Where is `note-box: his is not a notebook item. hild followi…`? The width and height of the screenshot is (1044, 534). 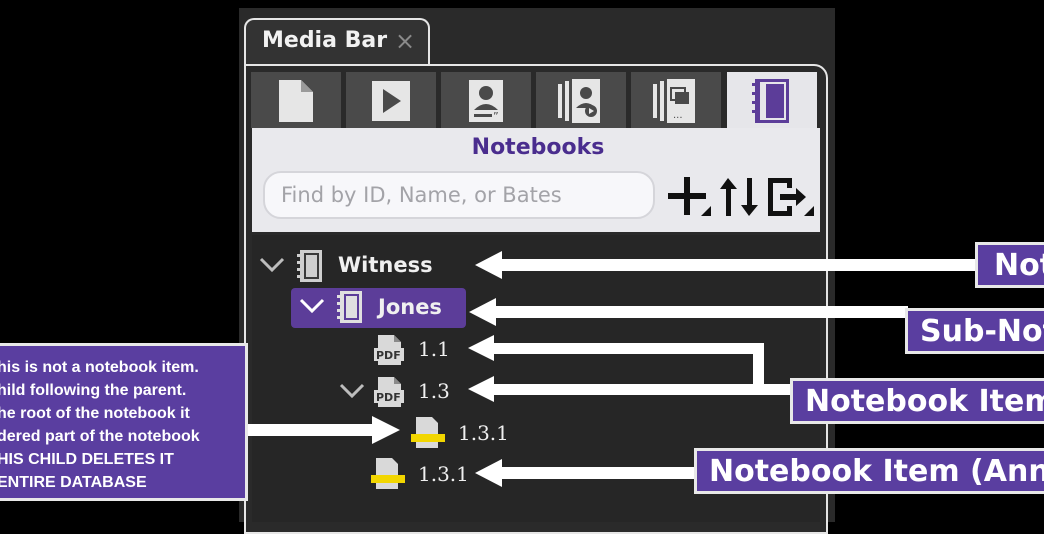
note-box: his is not a notebook item. hild followi… is located at coordinates (124, 422).